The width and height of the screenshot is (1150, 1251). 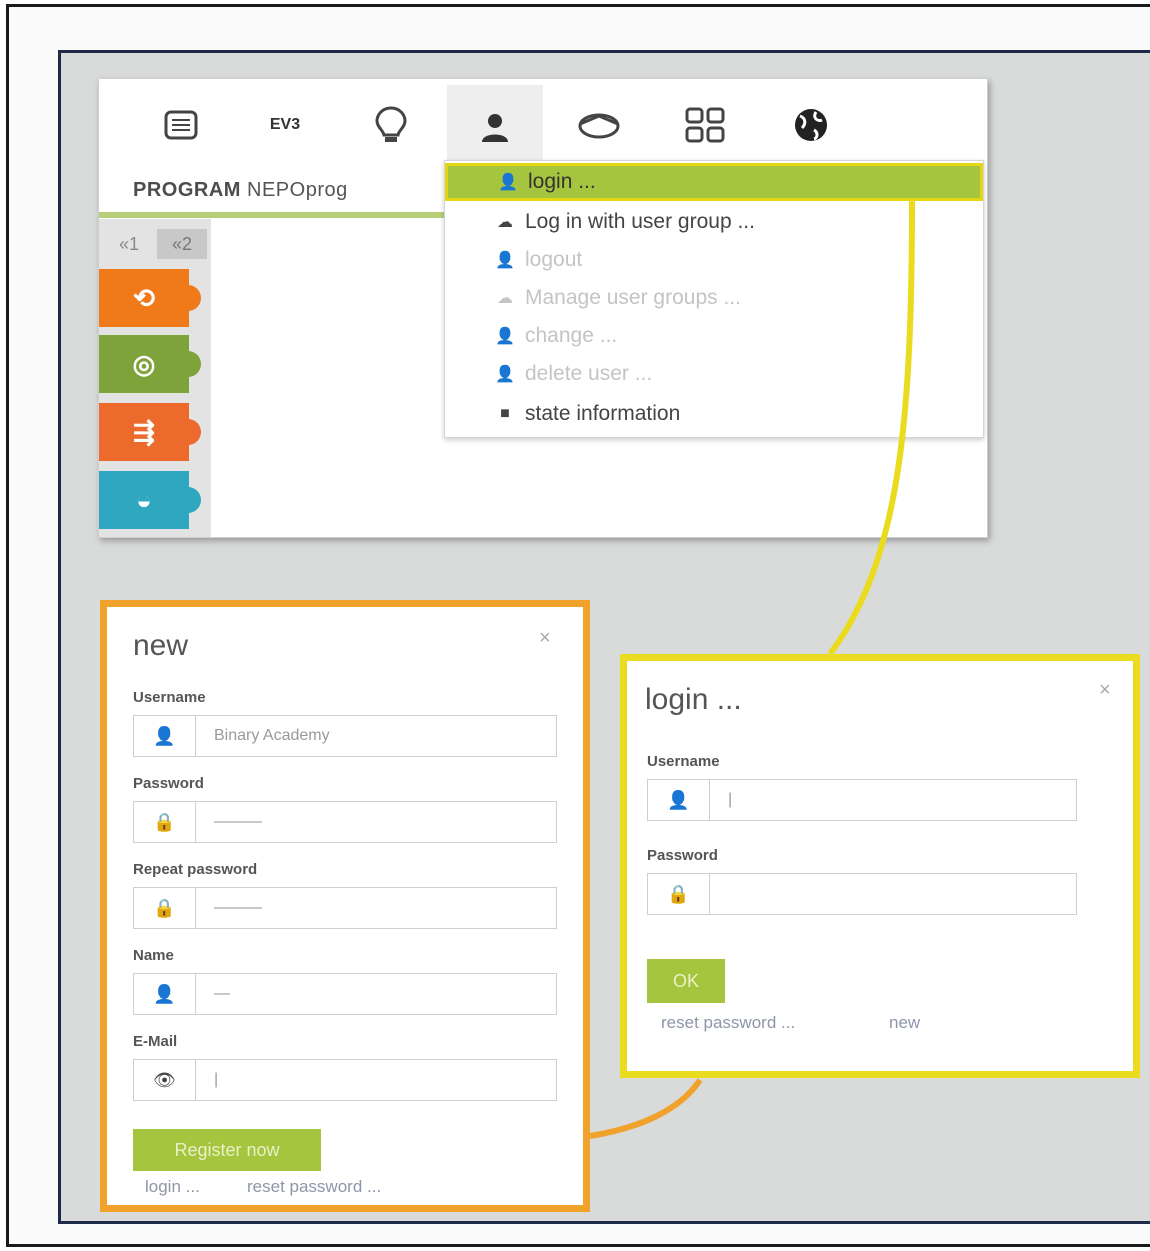 What do you see at coordinates (227, 1150) in the screenshot?
I see `register-button: Register now` at bounding box center [227, 1150].